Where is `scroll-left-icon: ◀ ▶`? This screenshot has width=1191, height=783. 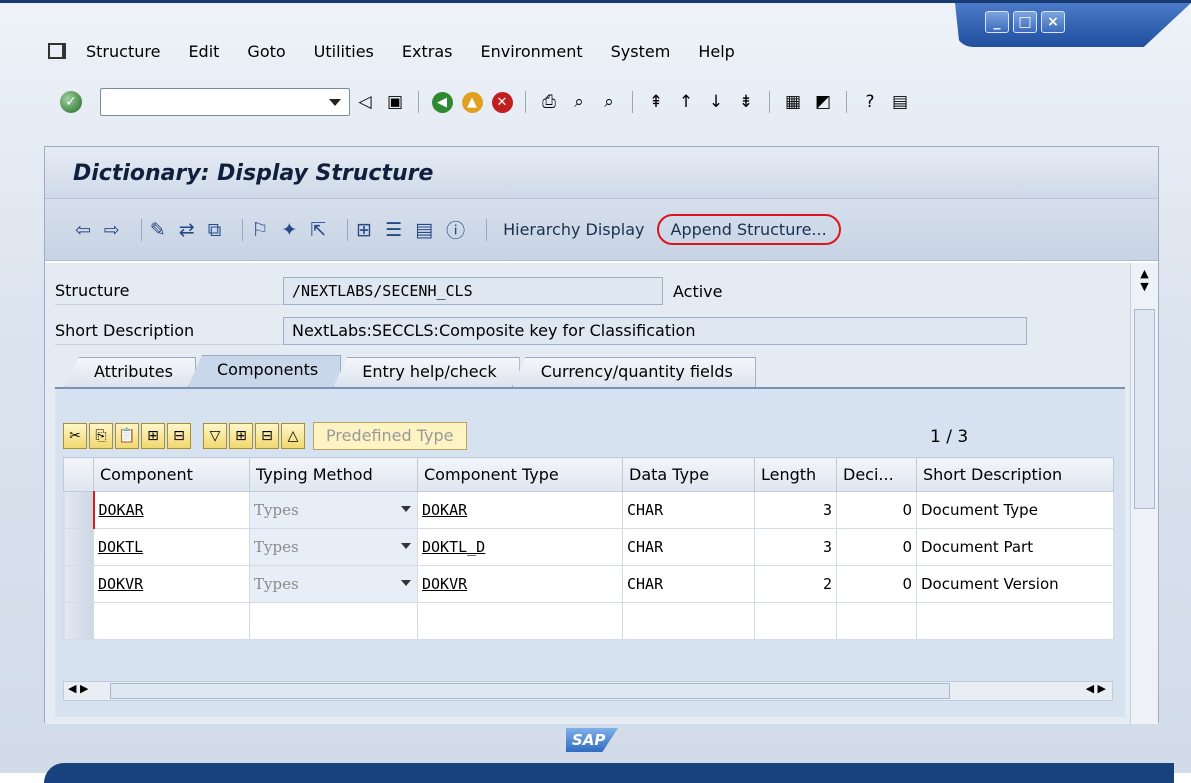 scroll-left-icon: ◀ ▶ is located at coordinates (78, 688).